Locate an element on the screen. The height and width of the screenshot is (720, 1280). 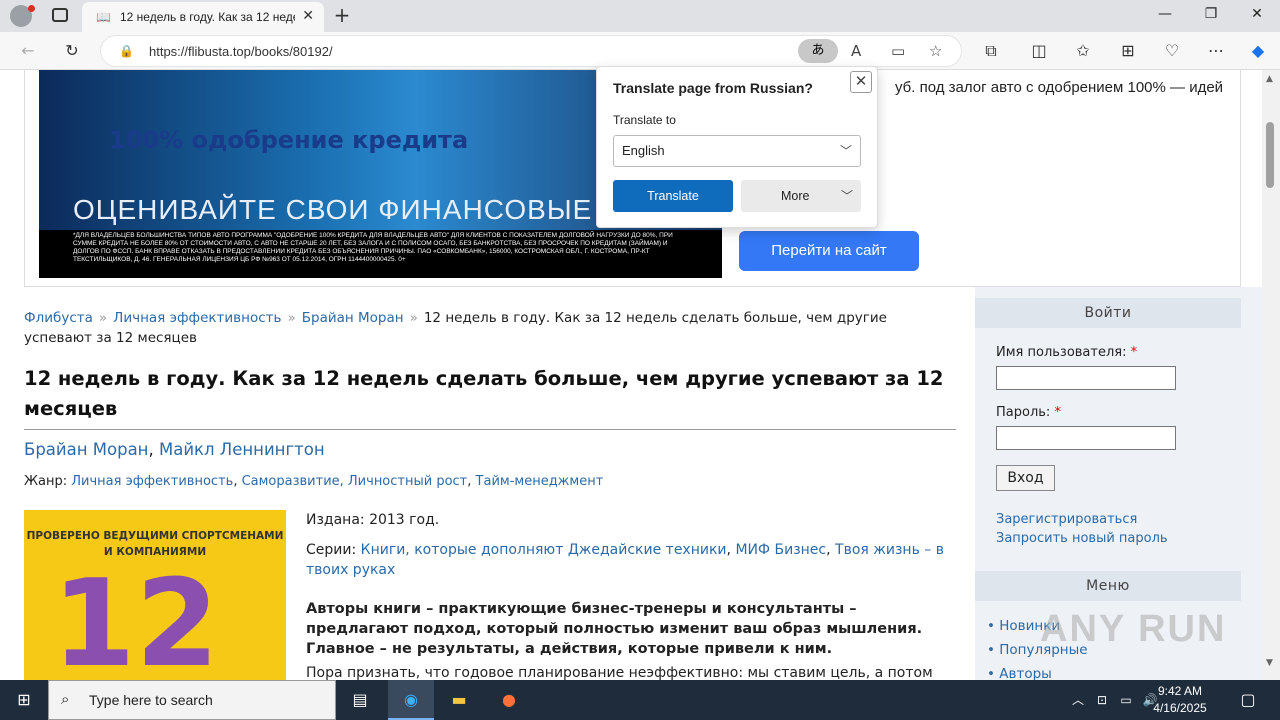
minimize-button: — is located at coordinates (1165, 14).